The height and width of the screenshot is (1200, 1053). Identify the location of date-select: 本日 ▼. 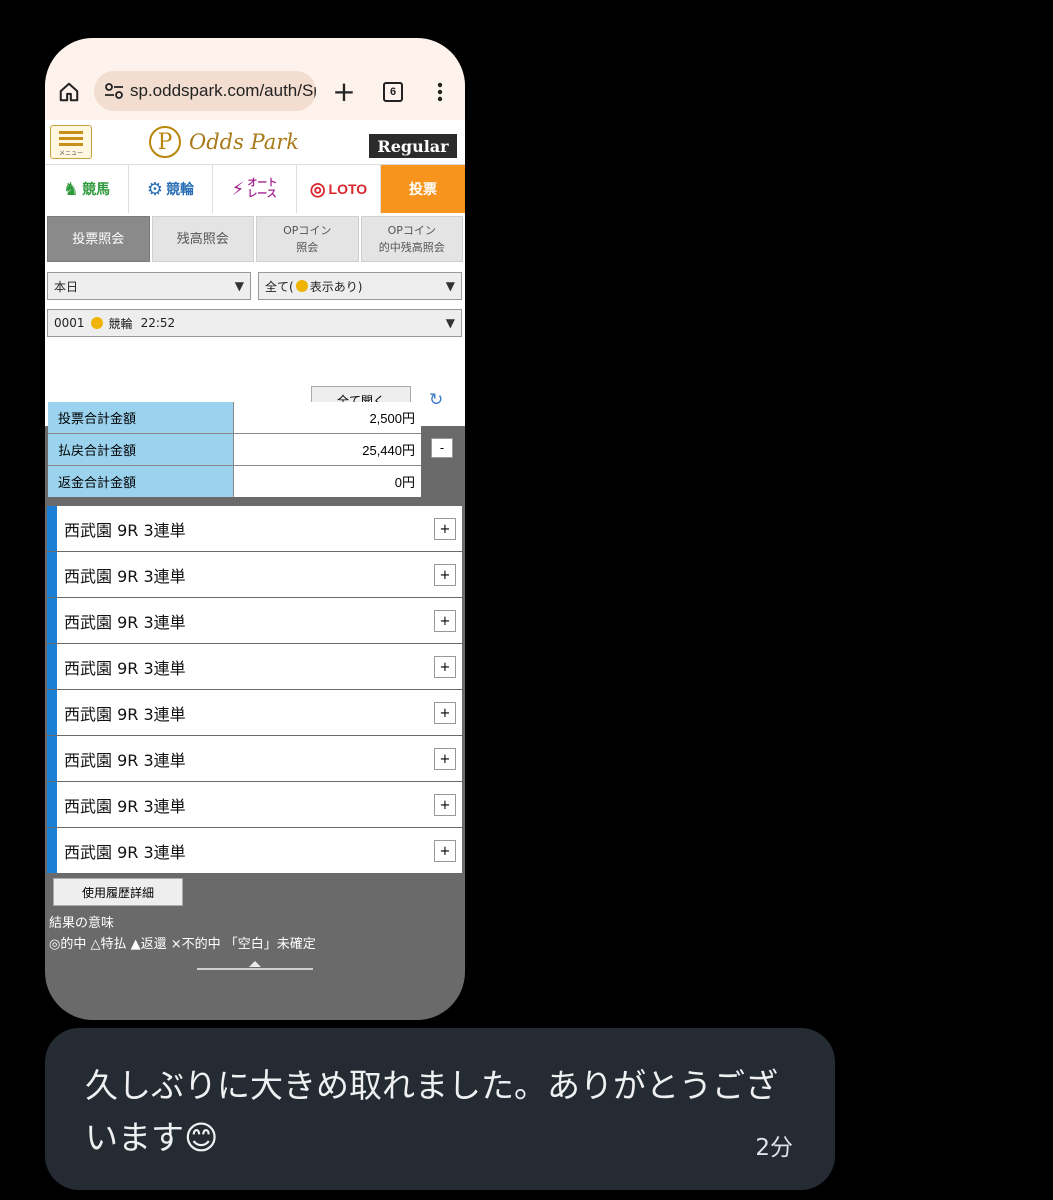
(149, 286).